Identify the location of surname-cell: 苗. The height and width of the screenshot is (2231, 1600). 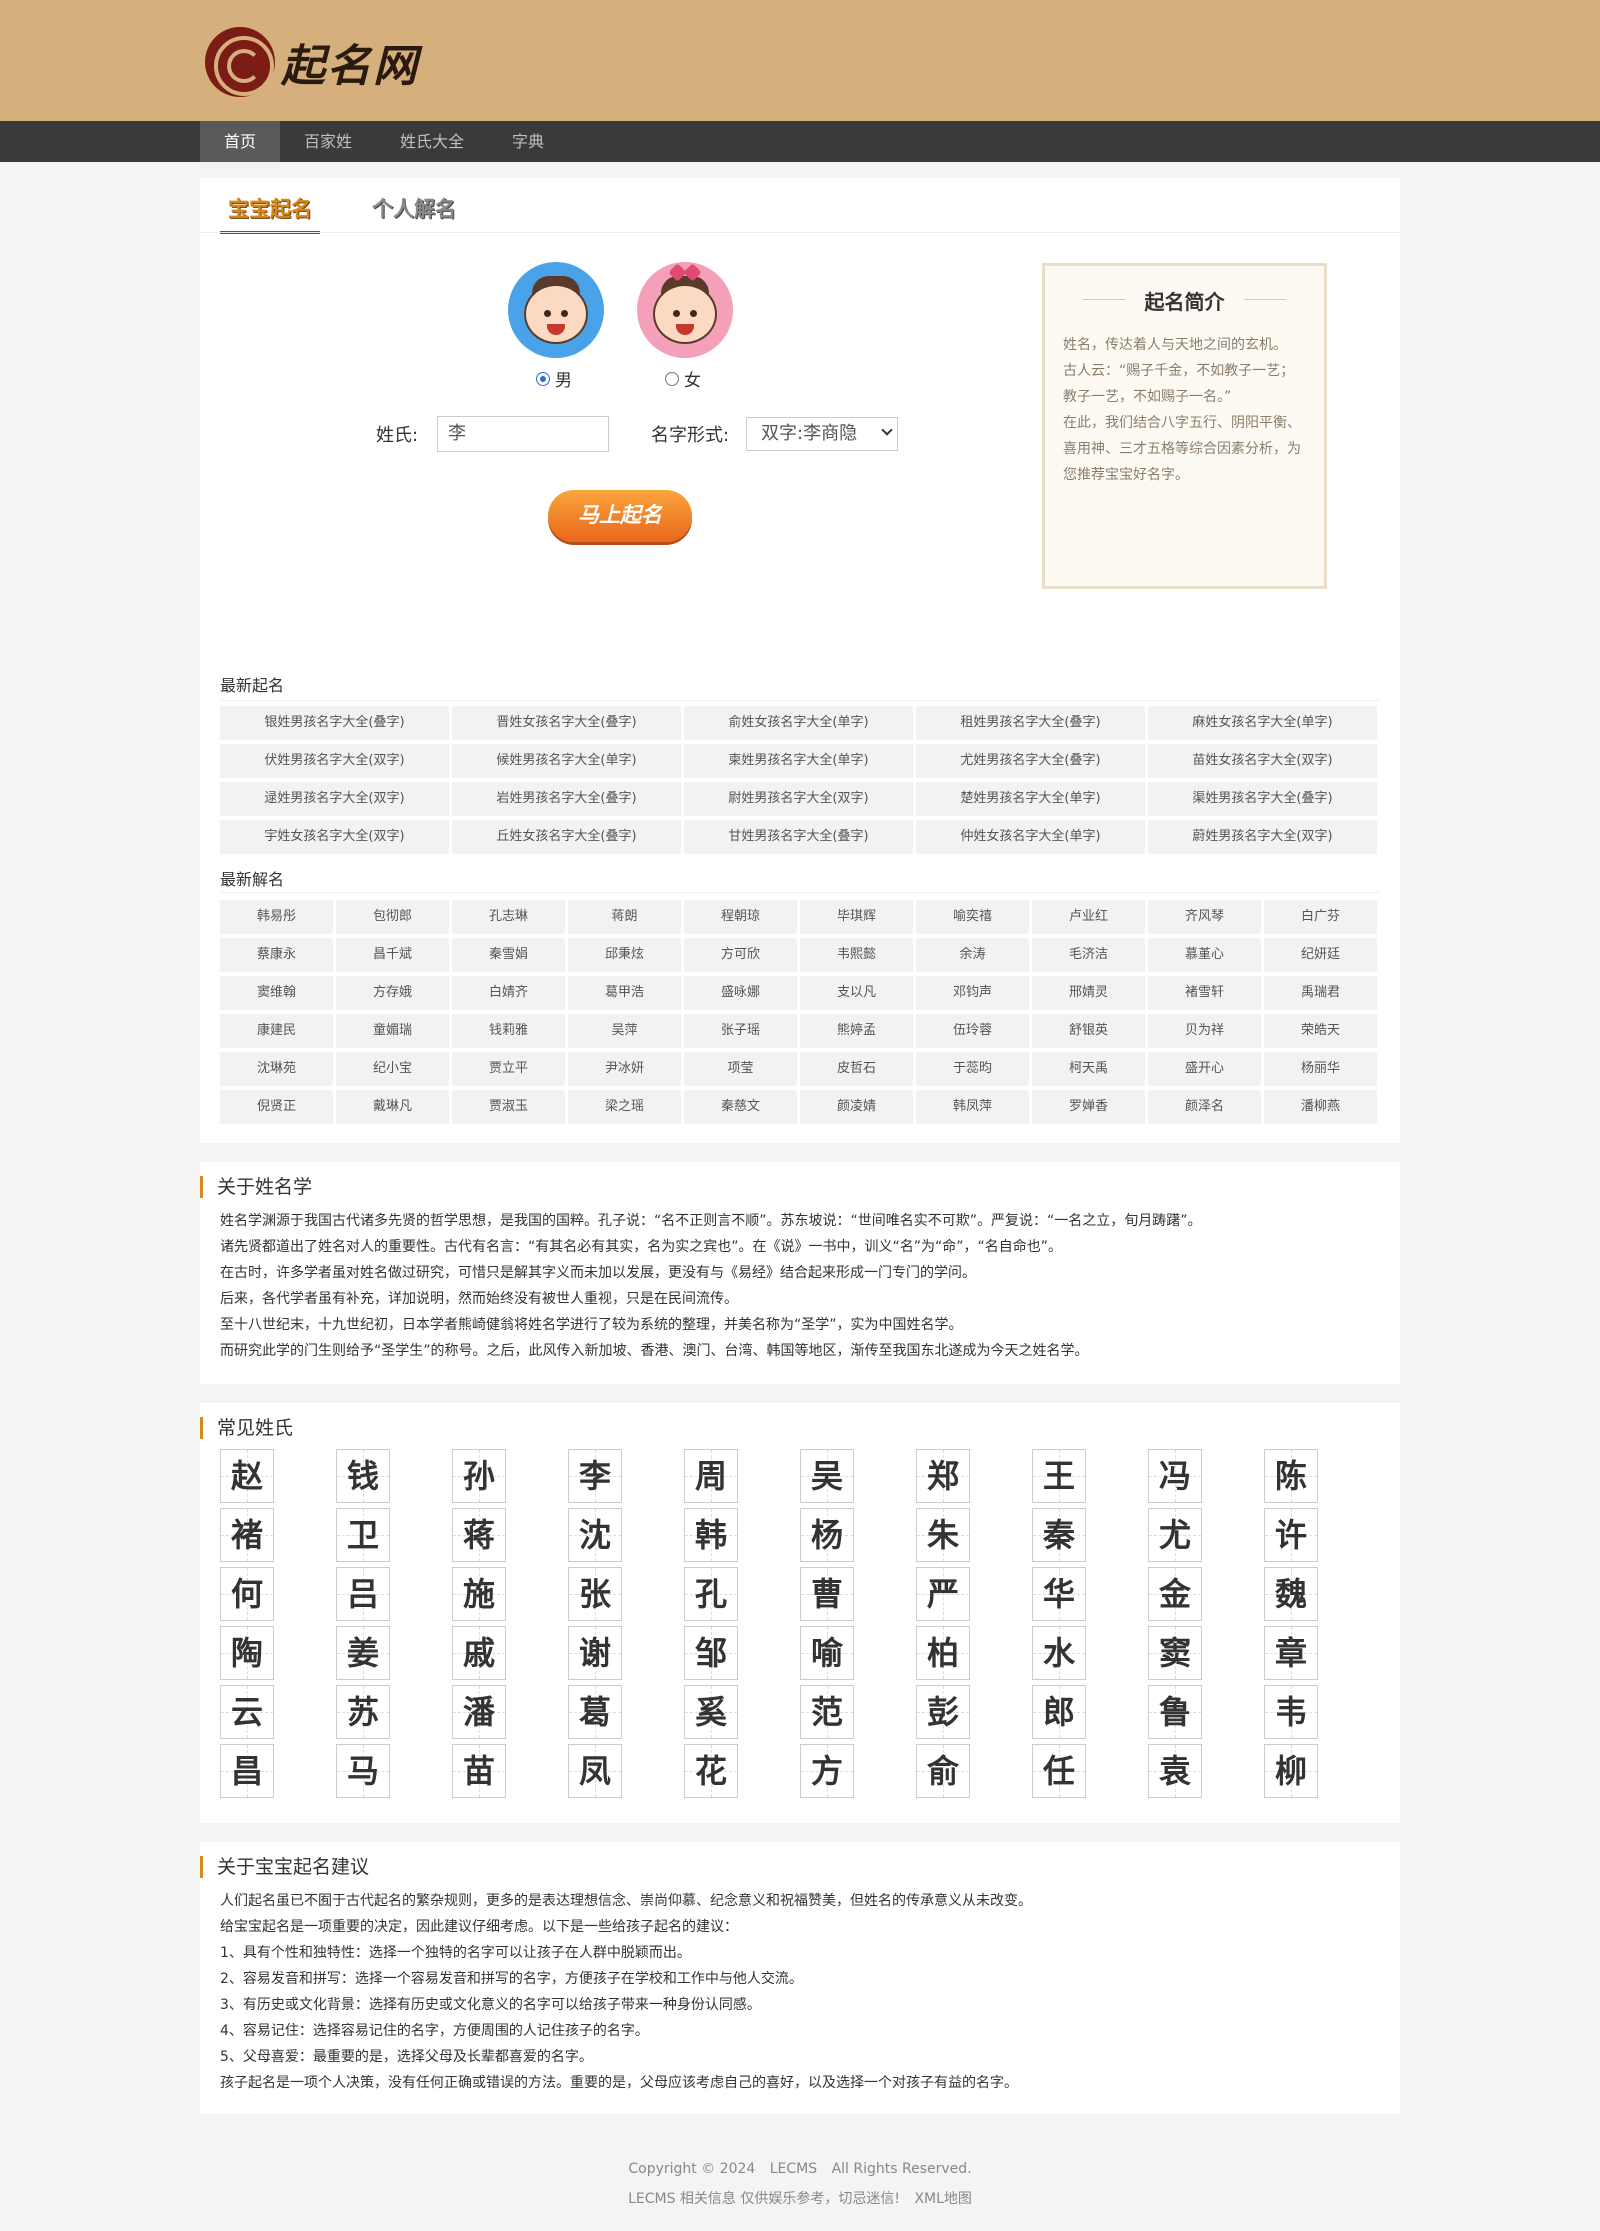
(479, 1771).